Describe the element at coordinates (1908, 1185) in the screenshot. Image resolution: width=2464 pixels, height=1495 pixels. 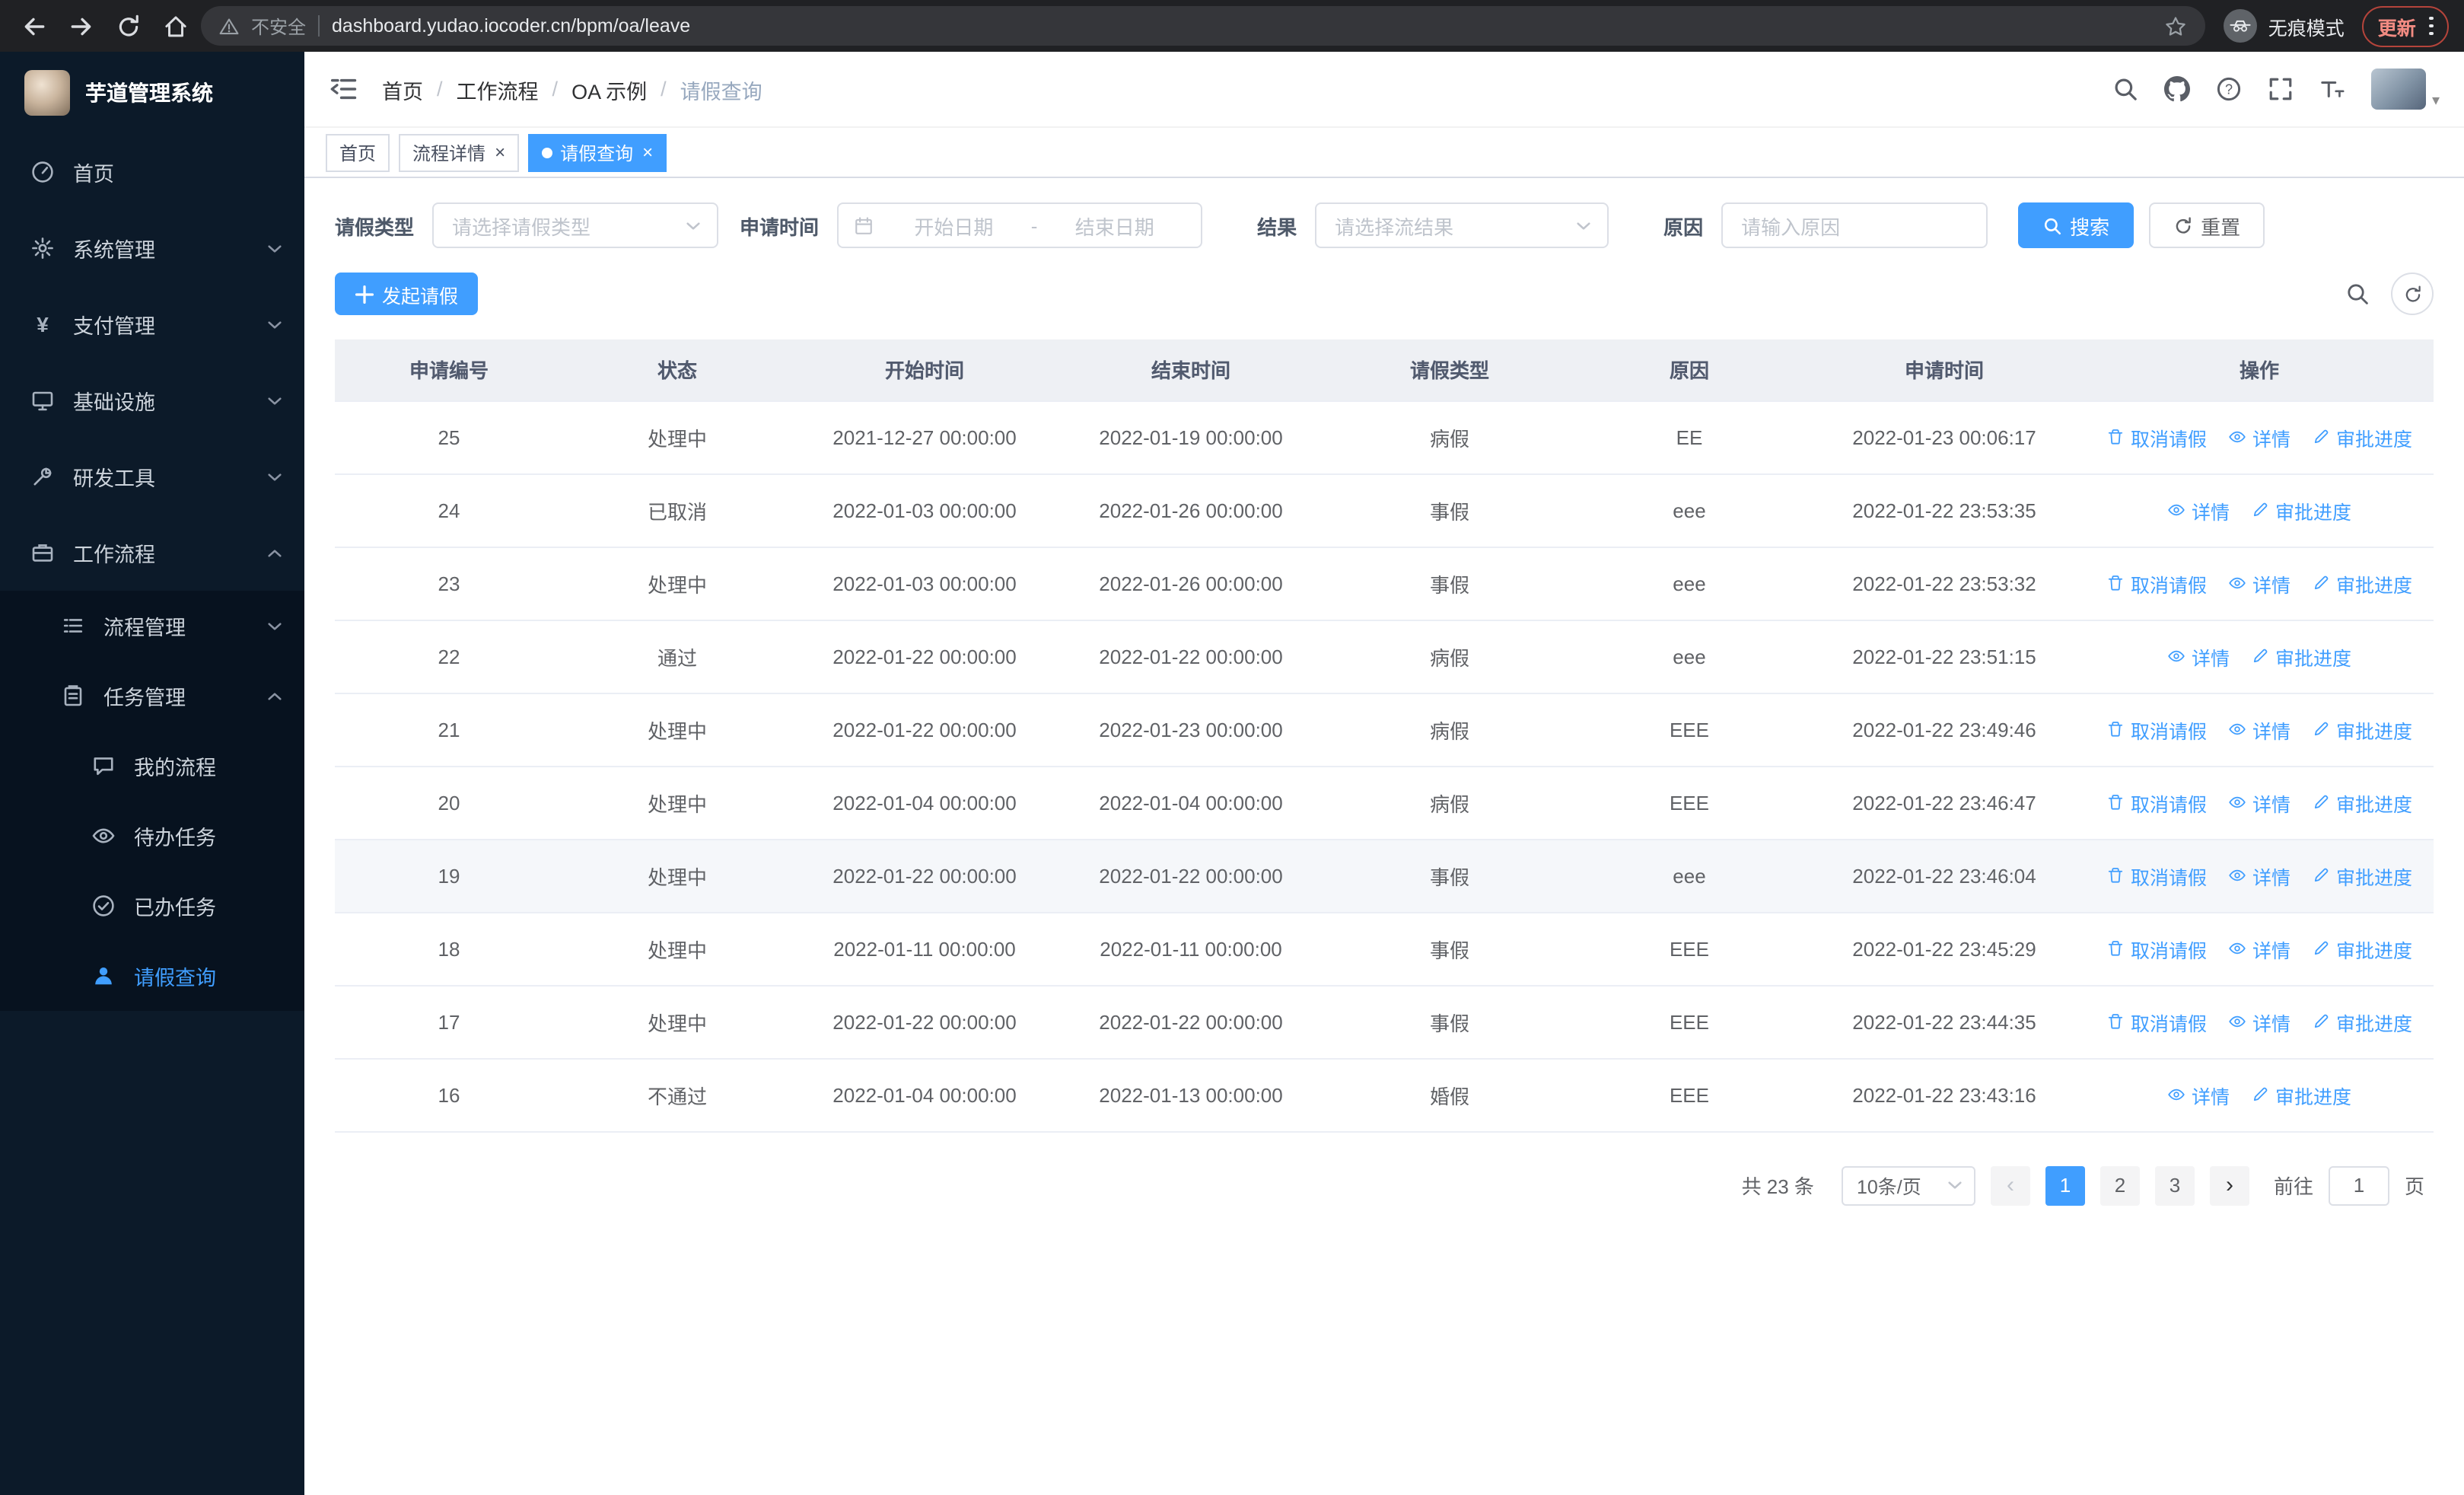
I see `page-size-select: 10条/页` at that location.